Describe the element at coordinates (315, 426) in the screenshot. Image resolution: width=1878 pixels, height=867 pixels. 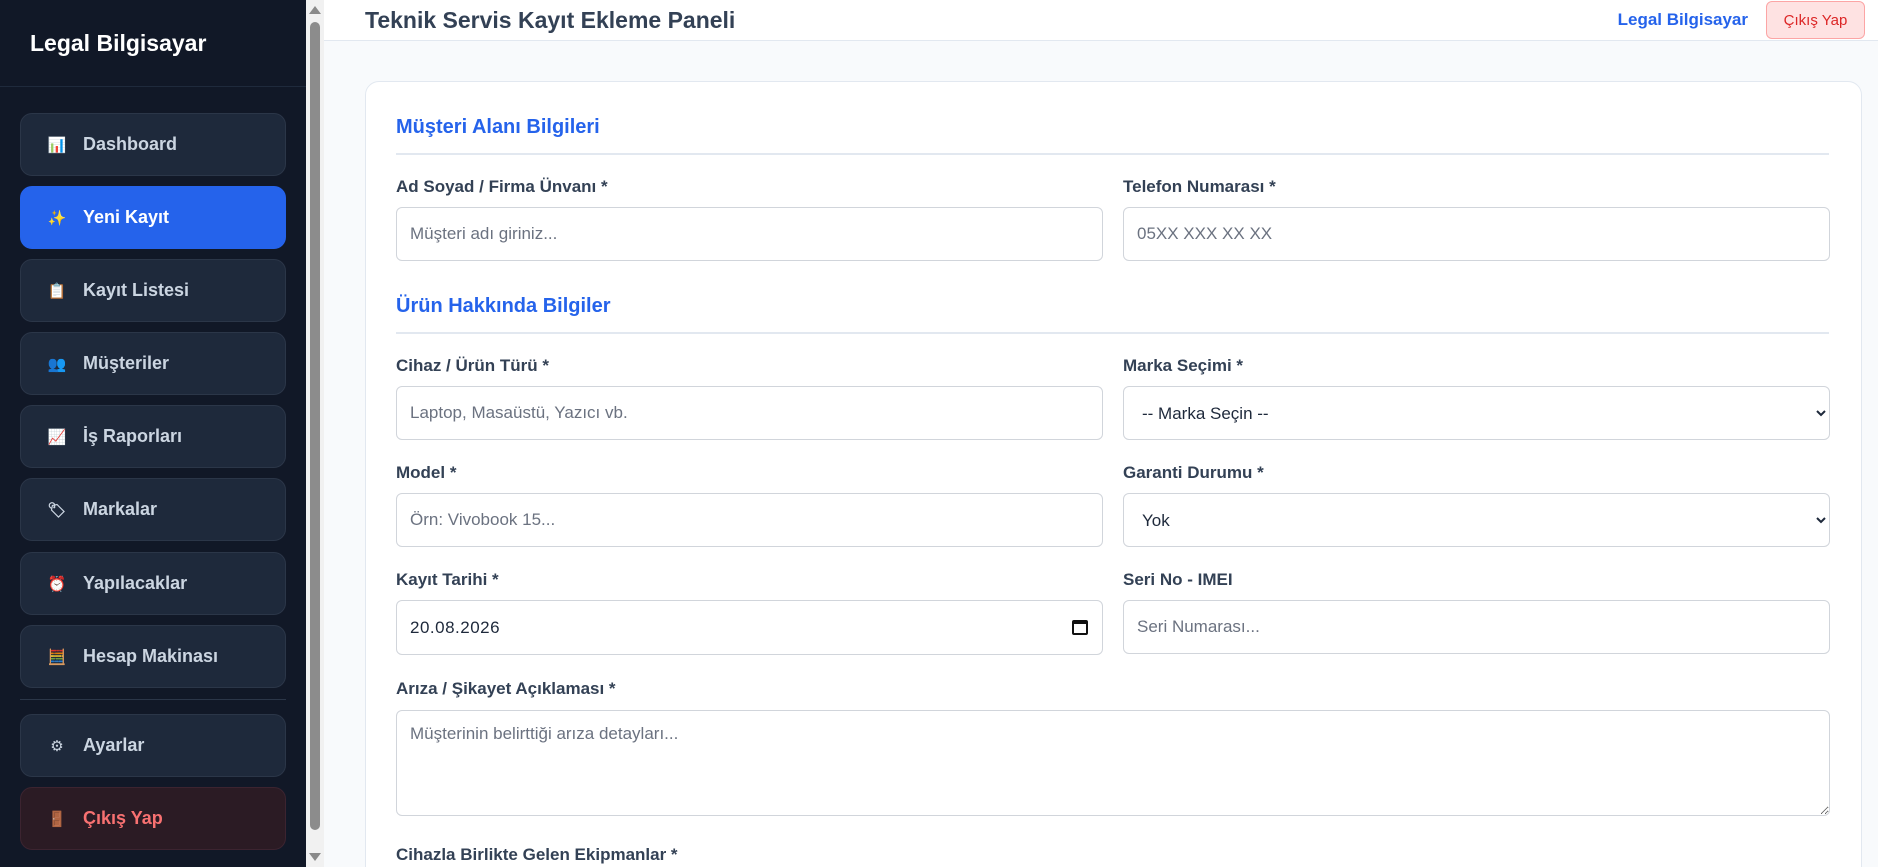
I see `scroll-thumb` at that location.